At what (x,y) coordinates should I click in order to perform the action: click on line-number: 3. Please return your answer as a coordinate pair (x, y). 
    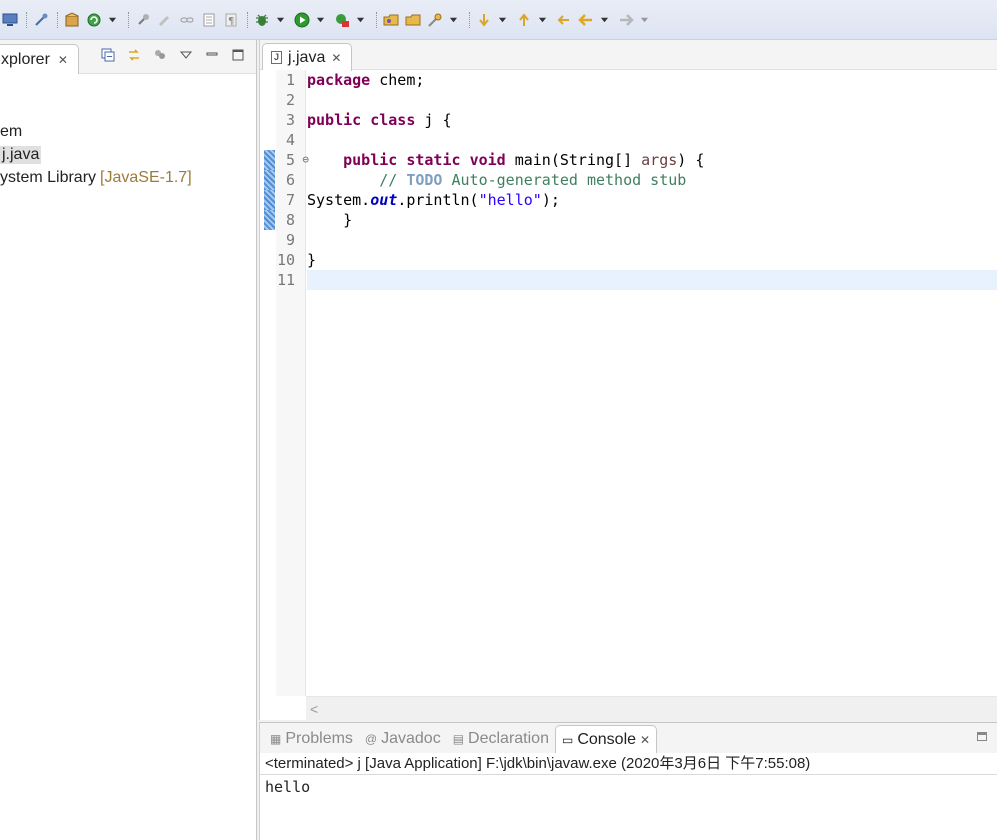
    Looking at the image, I should click on (290, 120).